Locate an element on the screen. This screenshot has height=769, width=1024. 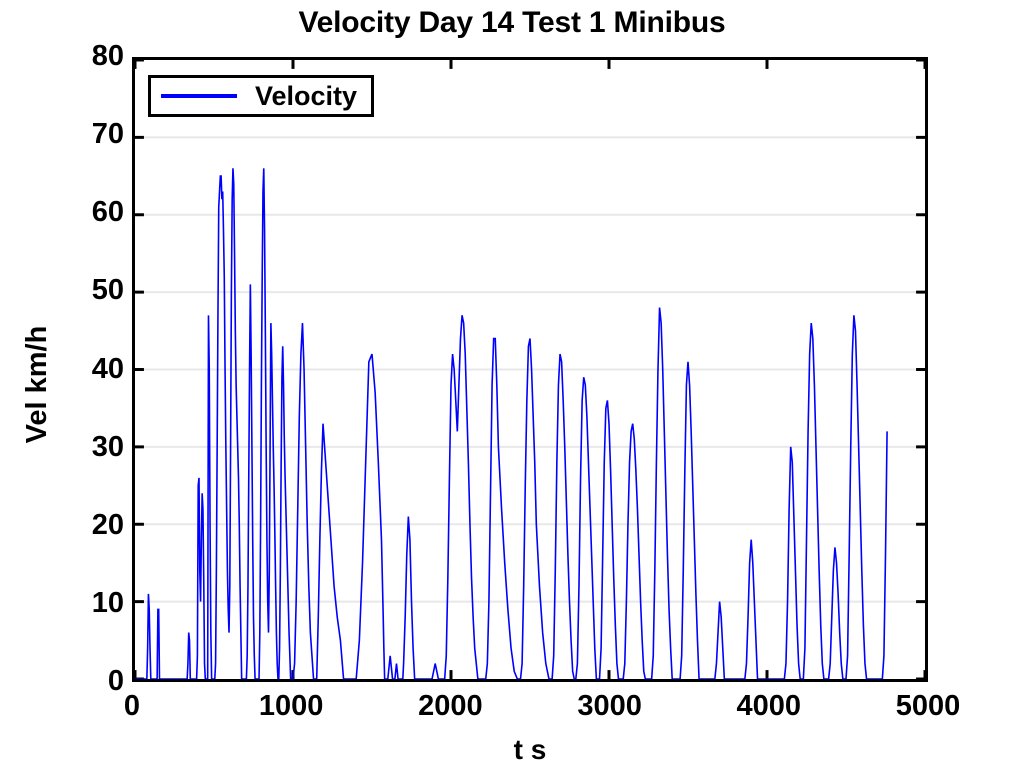
chart-legend: Velocity is located at coordinates (261, 96).